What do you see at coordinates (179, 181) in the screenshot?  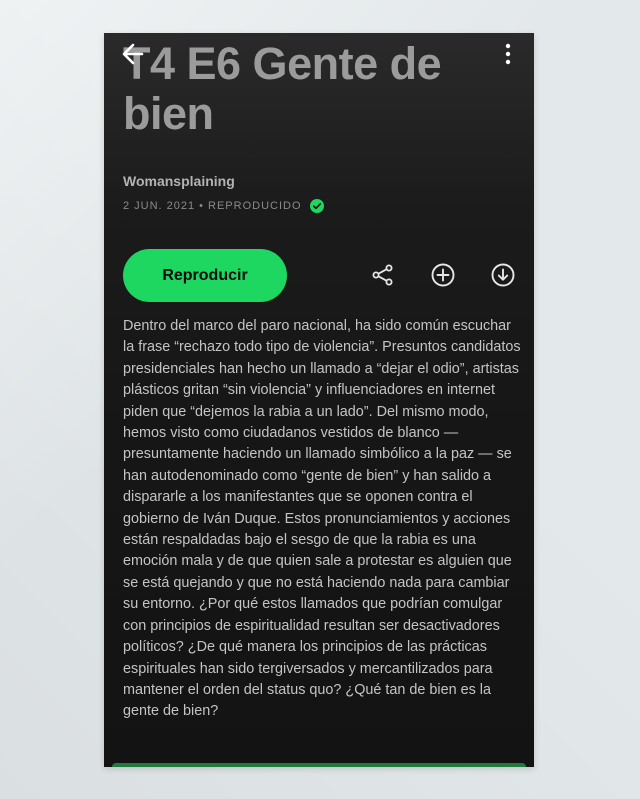 I see `show-name-link: Womansplaining` at bounding box center [179, 181].